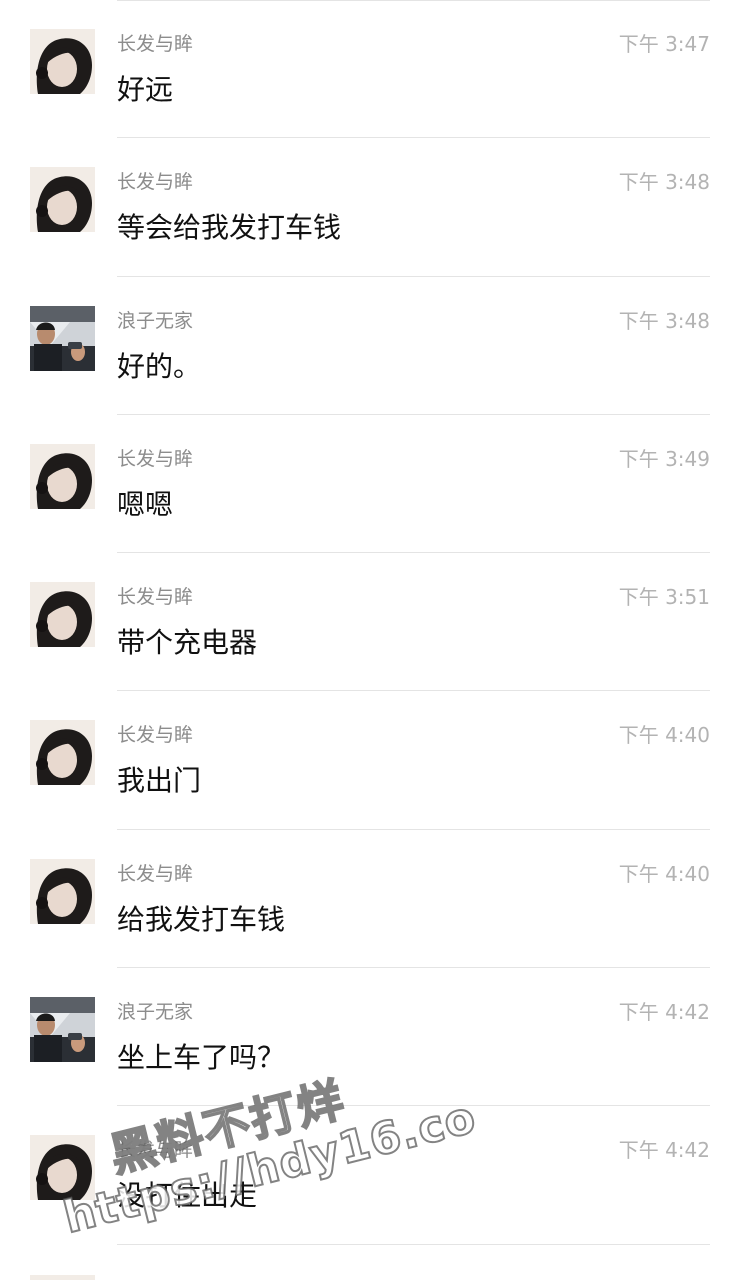 The height and width of the screenshot is (1280, 740). Describe the element at coordinates (201, 1058) in the screenshot. I see `message-text: 坐上车了吗？` at that location.